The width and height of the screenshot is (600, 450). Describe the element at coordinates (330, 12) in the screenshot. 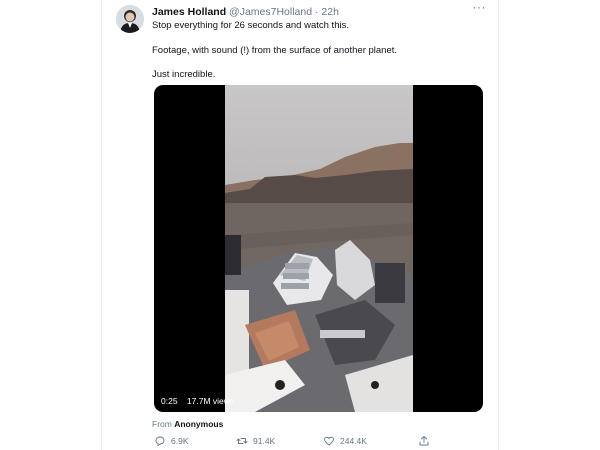

I see `tweet-time: 22h` at that location.